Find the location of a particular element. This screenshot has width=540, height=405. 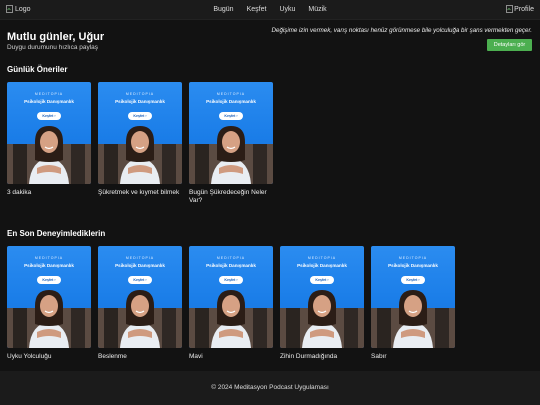

greeting-title: Mutlu günler, Uğur is located at coordinates (56, 37).